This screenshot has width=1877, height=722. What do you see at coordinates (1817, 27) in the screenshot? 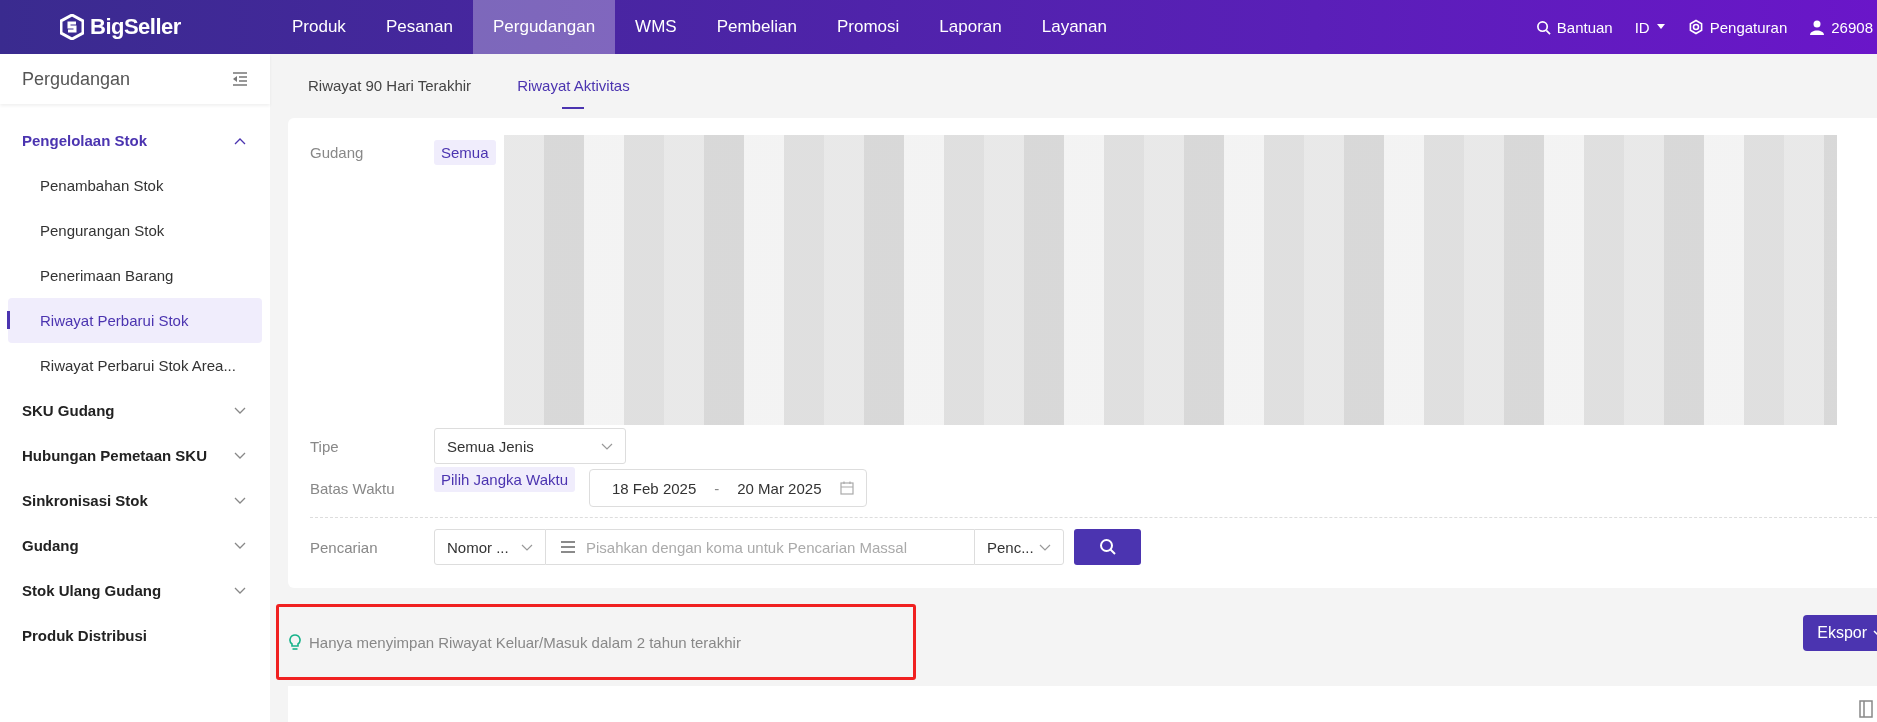
I see `user-icon` at bounding box center [1817, 27].